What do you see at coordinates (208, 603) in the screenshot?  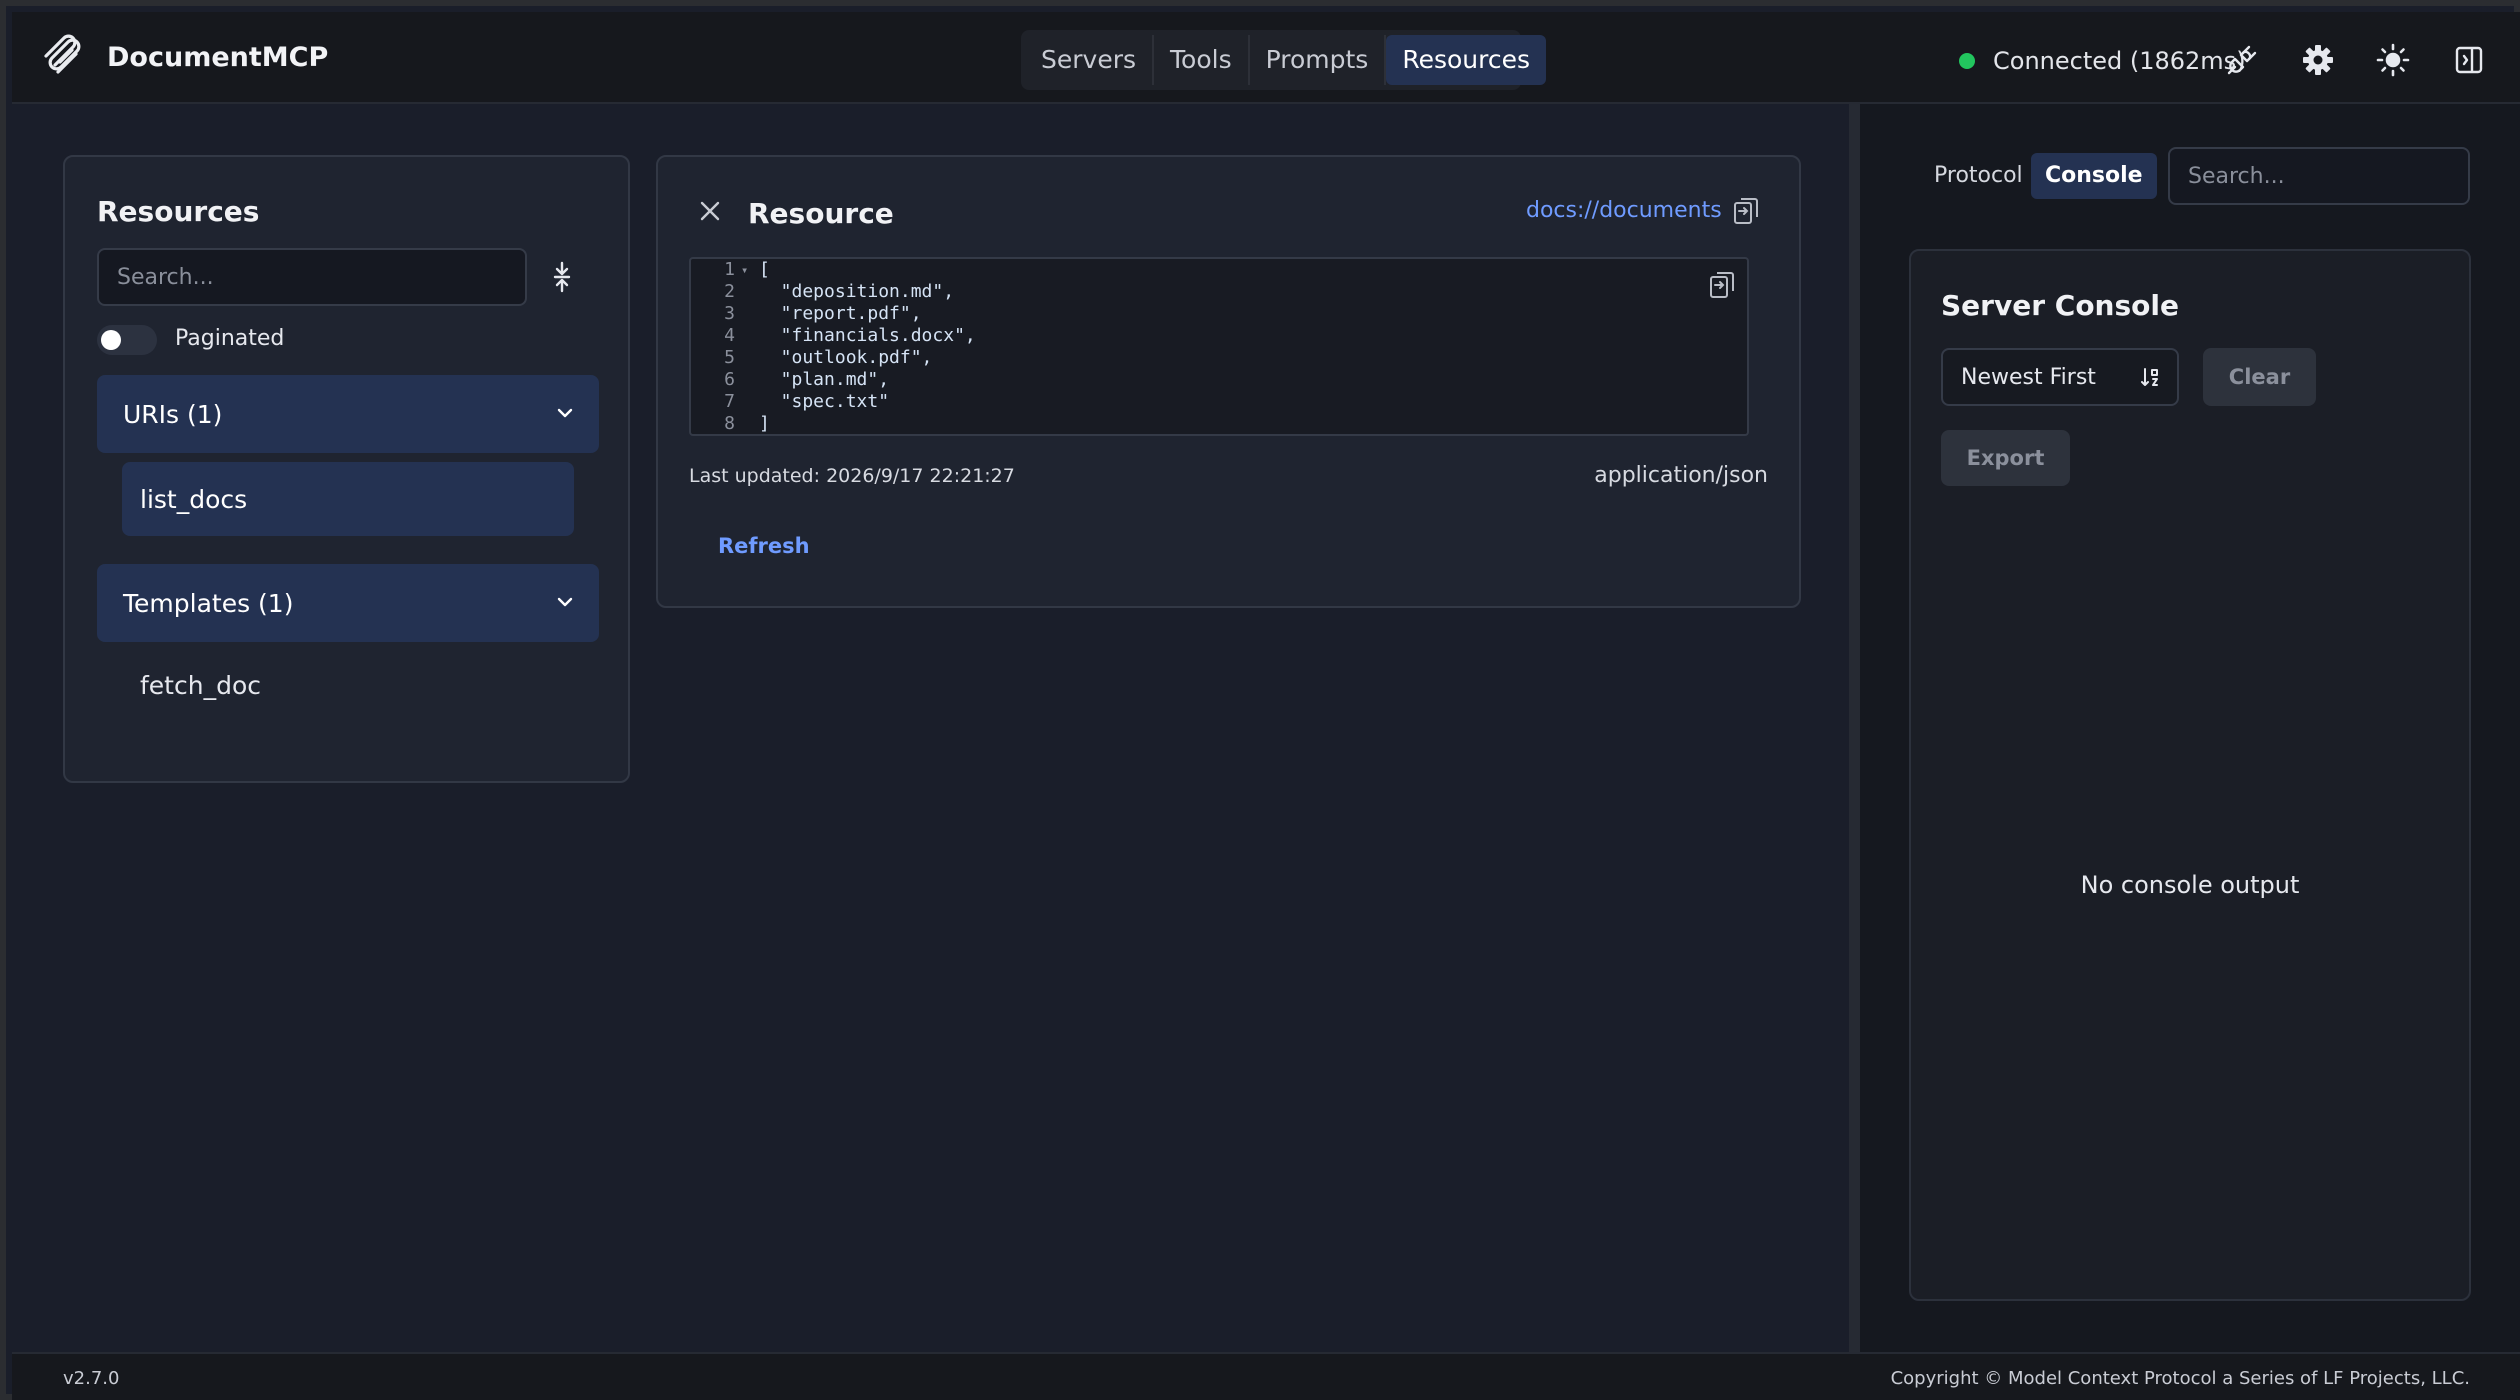 I see `templates-label: Templates (1)` at bounding box center [208, 603].